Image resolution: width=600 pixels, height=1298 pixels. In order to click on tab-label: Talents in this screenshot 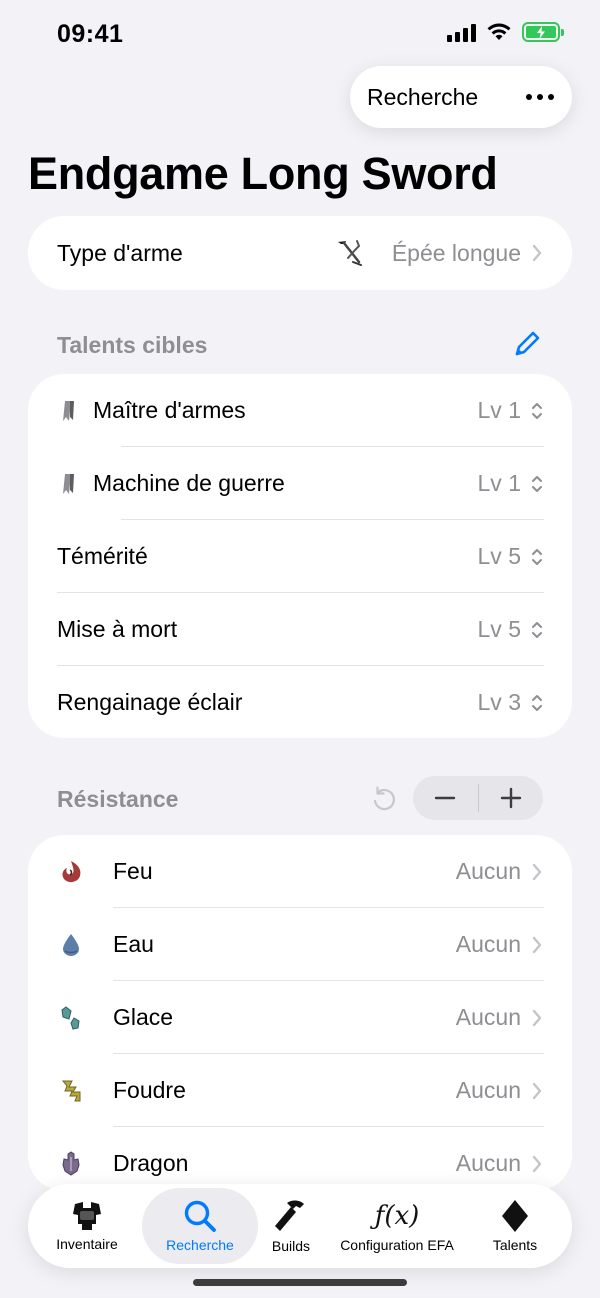, I will do `click(515, 1245)`.